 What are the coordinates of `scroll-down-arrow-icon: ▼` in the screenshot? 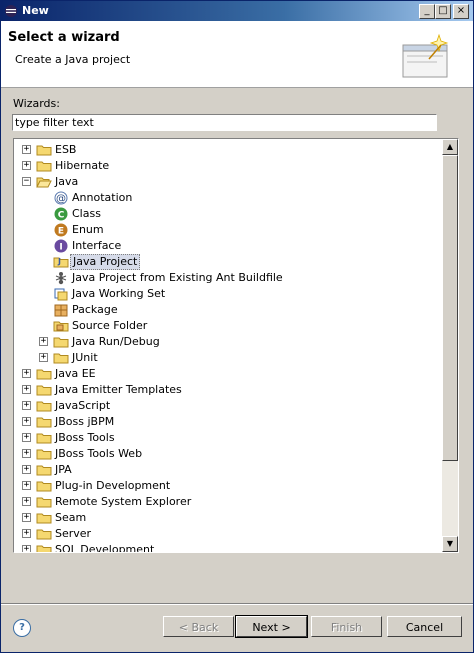 It's located at (450, 544).